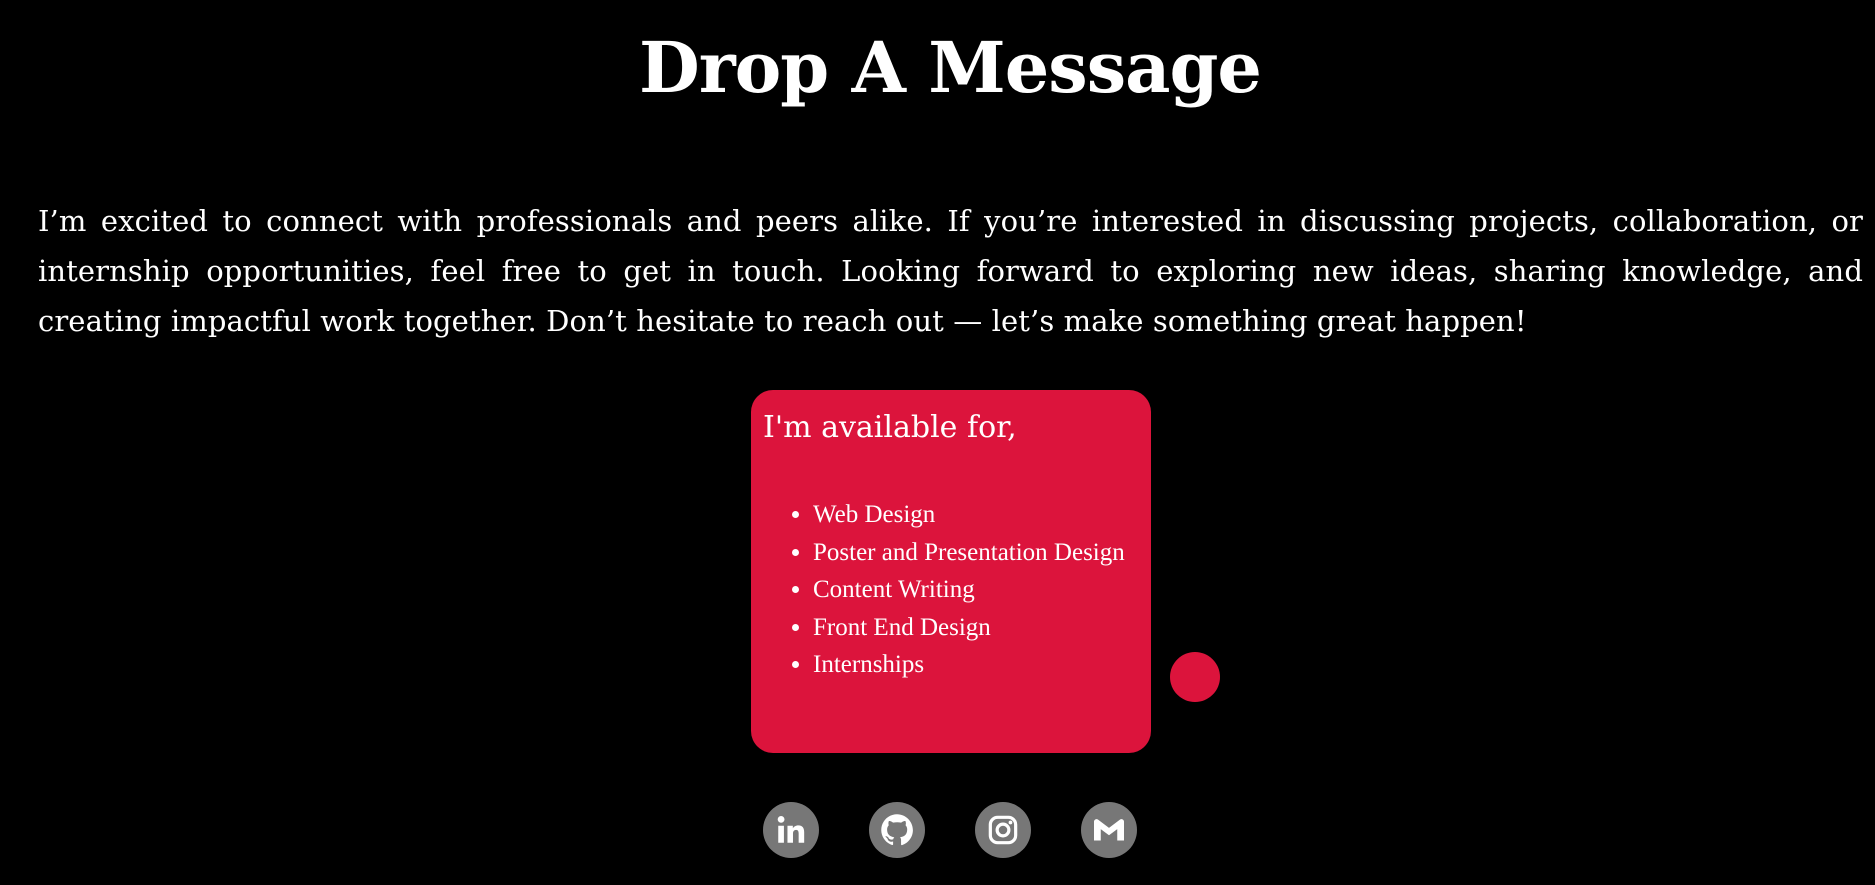 This screenshot has width=1875, height=885. What do you see at coordinates (950, 67) in the screenshot?
I see `page-title: Drop A Message` at bounding box center [950, 67].